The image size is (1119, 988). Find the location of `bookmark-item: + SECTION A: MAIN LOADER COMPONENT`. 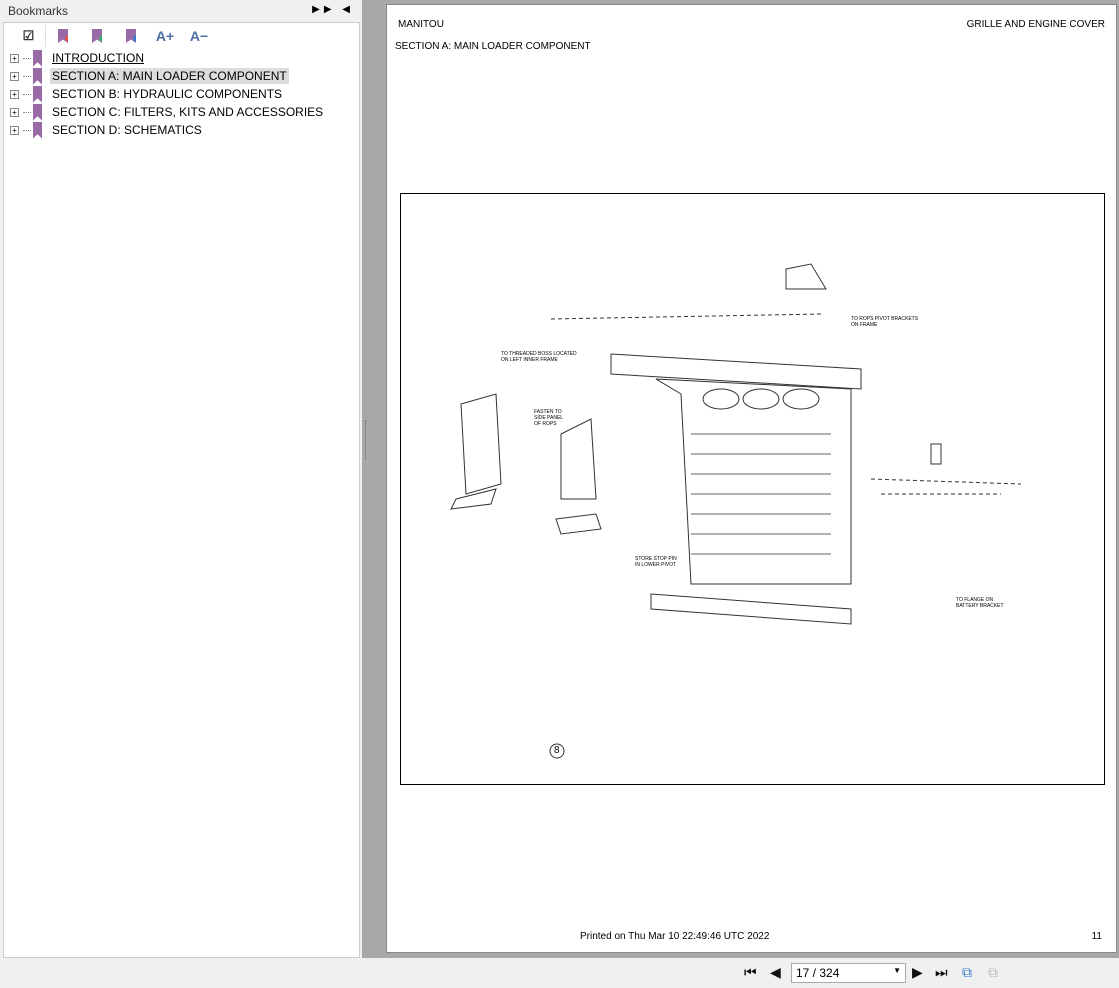

bookmark-item: + SECTION A: MAIN LOADER COMPONENT is located at coordinates (181, 76).